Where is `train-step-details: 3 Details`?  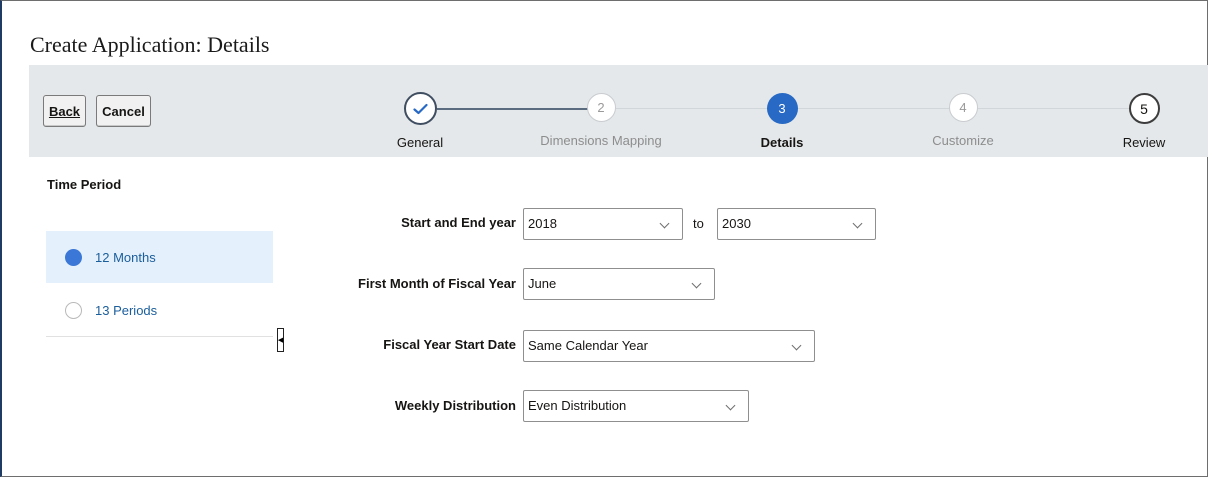 train-step-details: 3 Details is located at coordinates (782, 121).